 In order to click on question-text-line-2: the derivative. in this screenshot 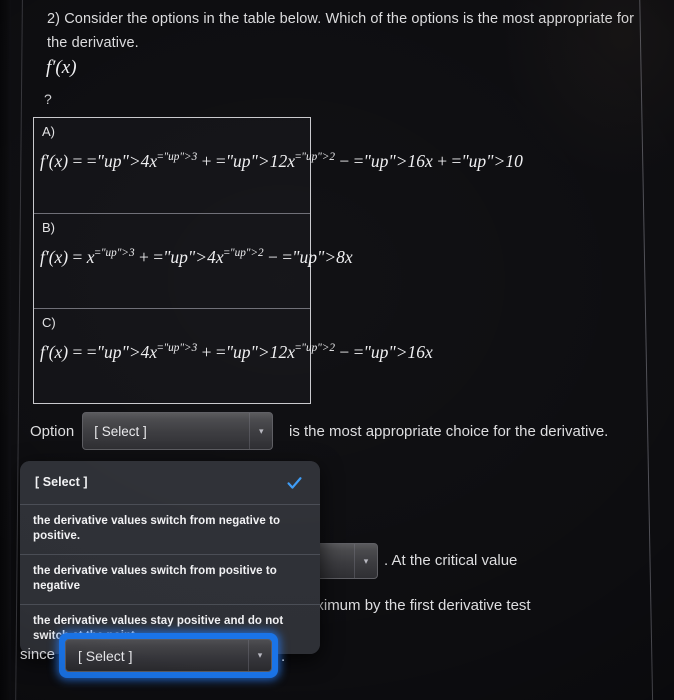, I will do `click(93, 43)`.